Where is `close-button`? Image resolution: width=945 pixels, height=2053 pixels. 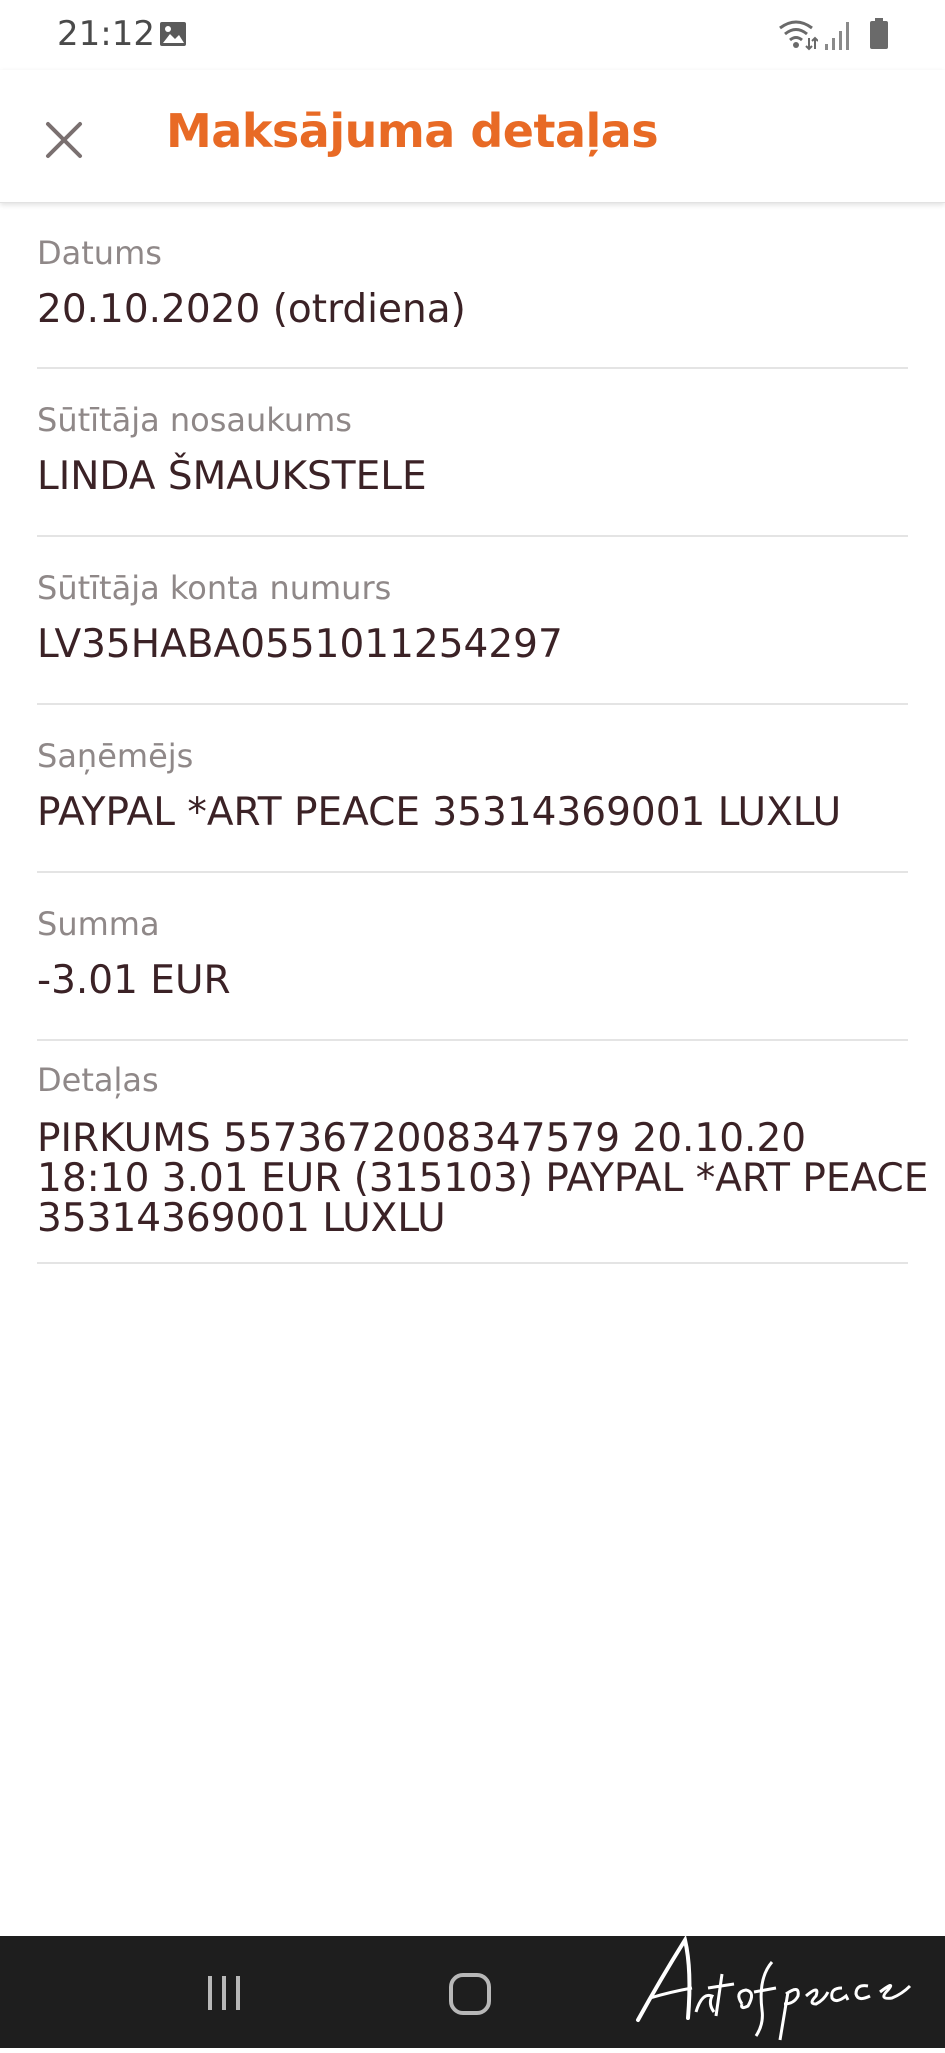 close-button is located at coordinates (64, 140).